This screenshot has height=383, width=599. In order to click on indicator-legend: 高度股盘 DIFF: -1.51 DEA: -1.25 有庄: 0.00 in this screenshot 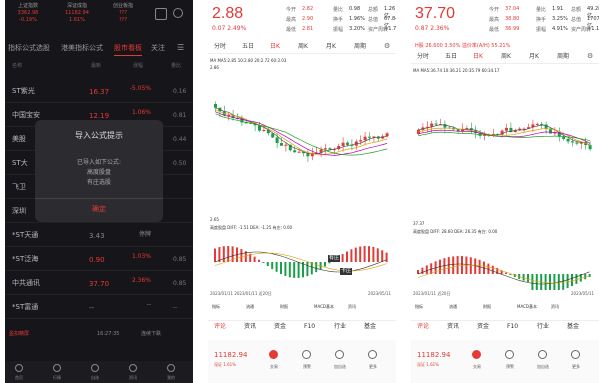, I will do `click(251, 228)`.